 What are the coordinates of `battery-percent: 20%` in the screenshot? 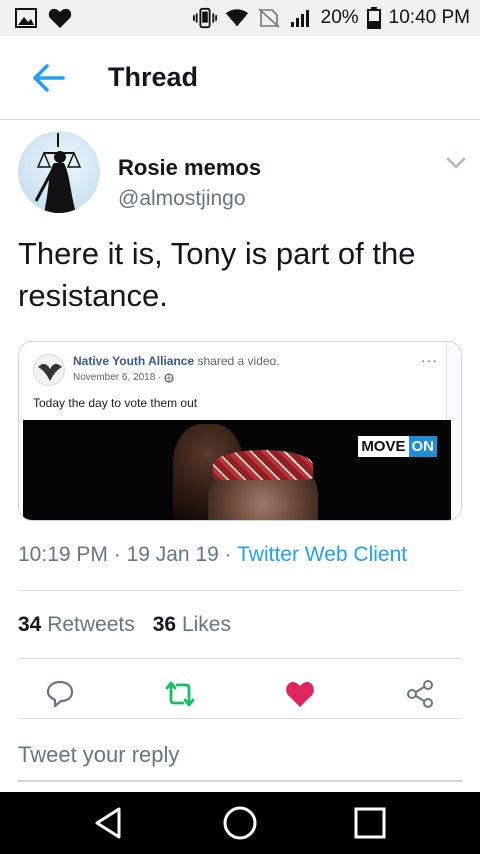 It's located at (339, 17).